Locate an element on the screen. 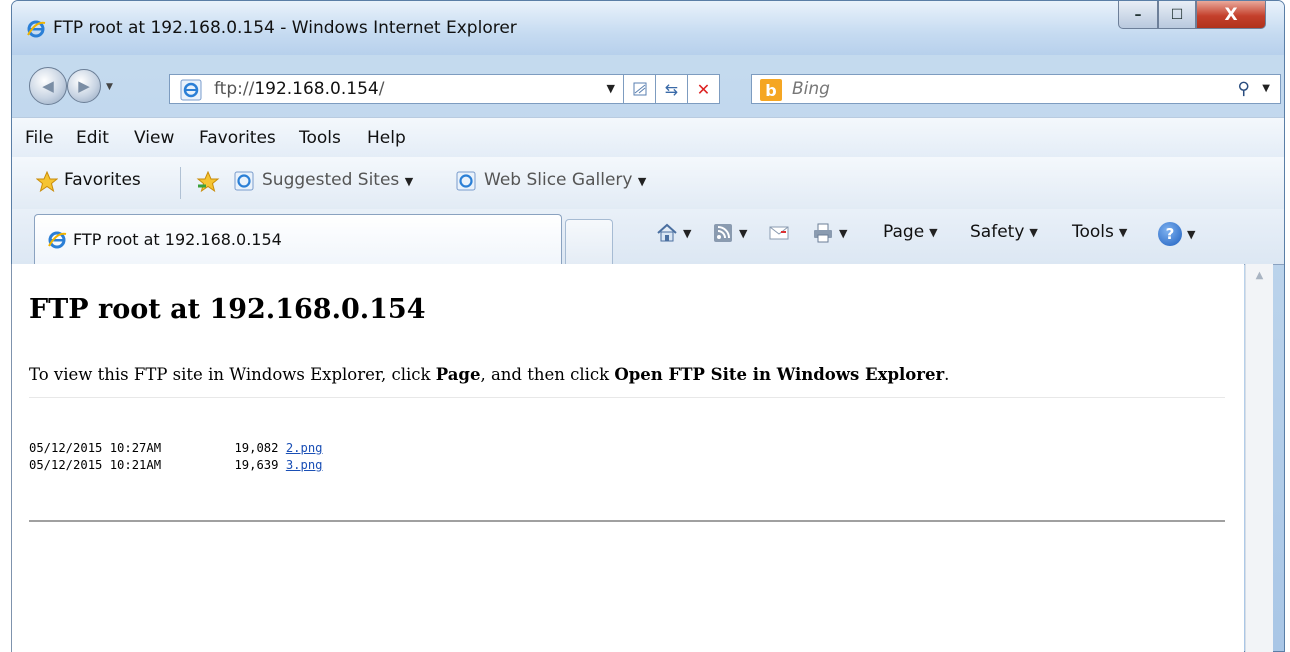 Image resolution: width=1290 pixels, height=652 pixels. back-arrow-icon: ◀ is located at coordinates (48, 86).